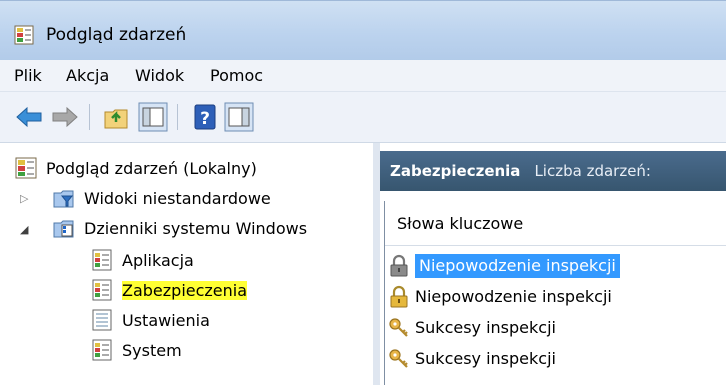  Describe the element at coordinates (63, 199) in the screenshot. I see `filter-folder-icon` at that location.